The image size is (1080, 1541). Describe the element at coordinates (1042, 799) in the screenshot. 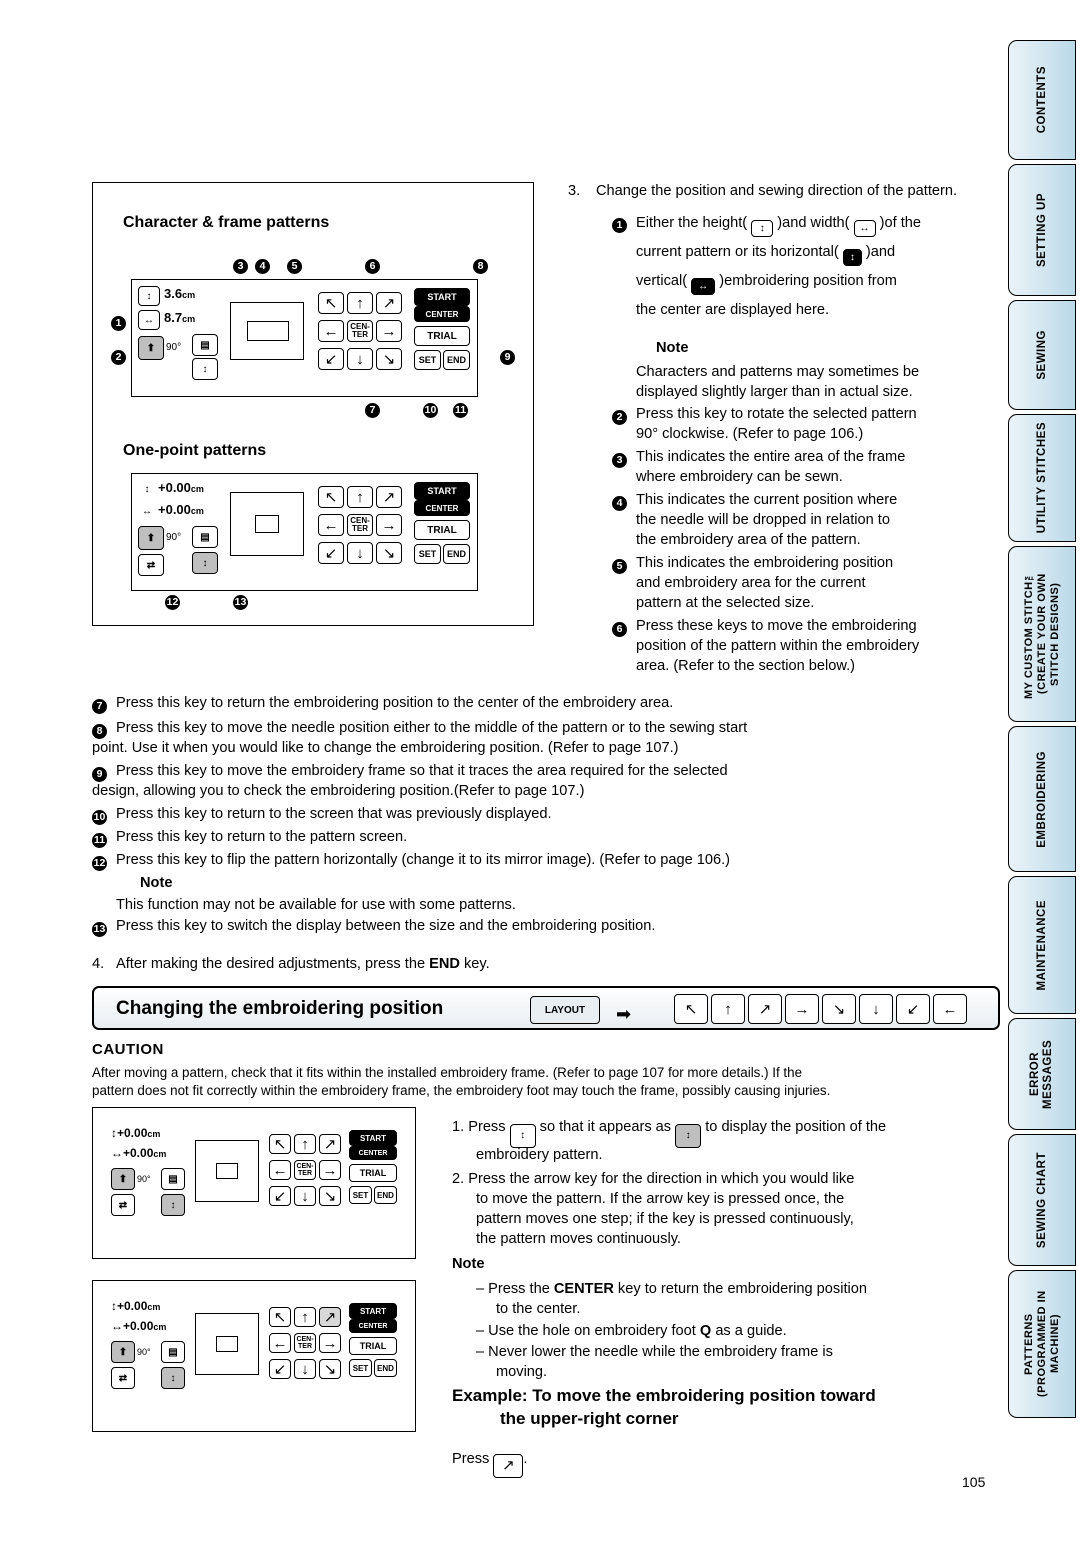

I see `side-tab-embroidering: EMBROIDERING` at that location.